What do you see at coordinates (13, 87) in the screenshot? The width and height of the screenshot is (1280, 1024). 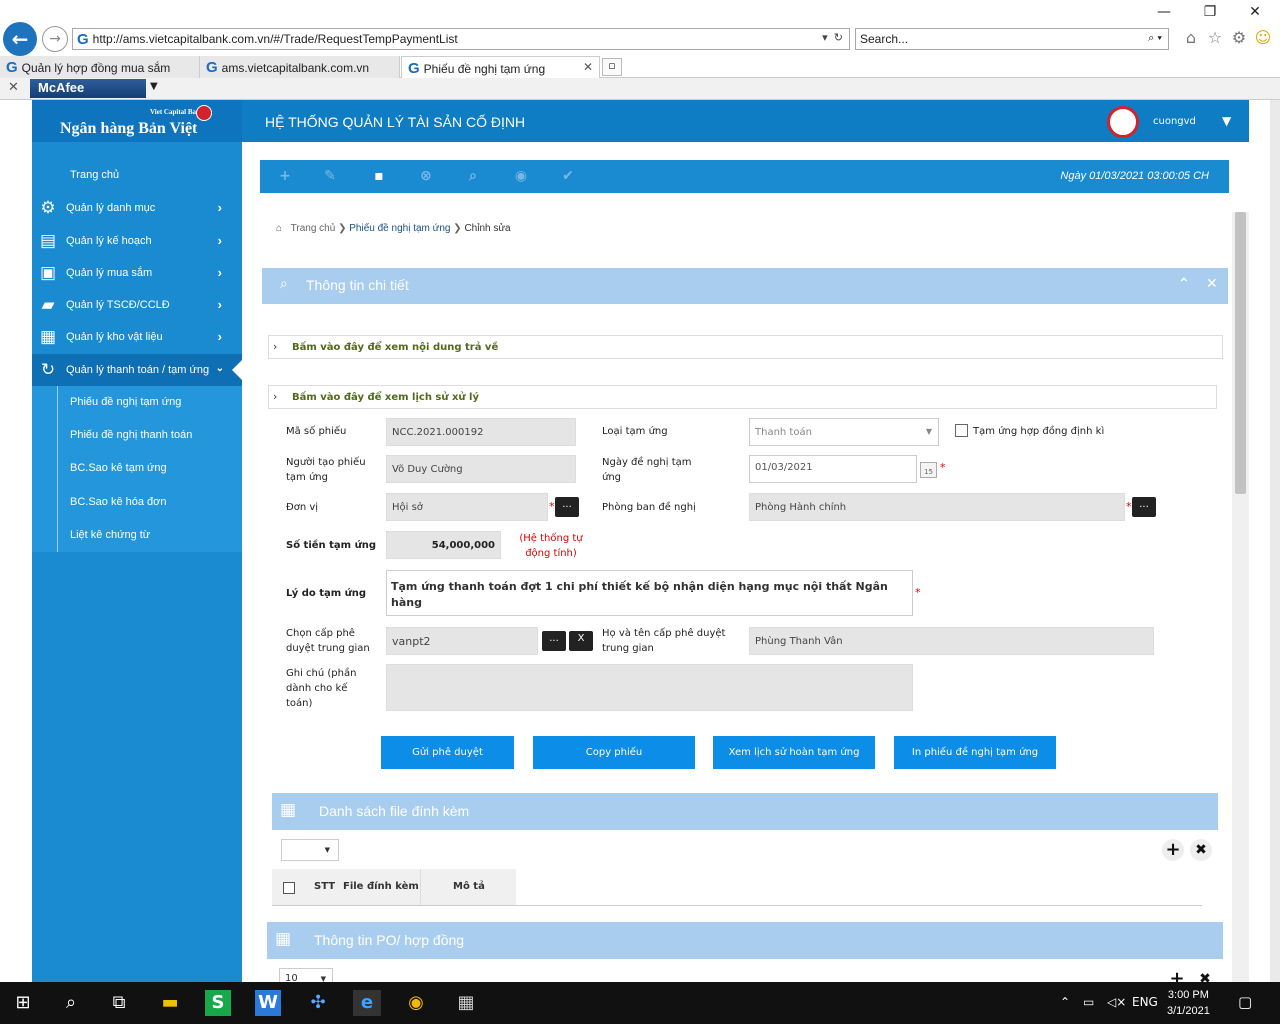 I see `close-addon-icon: ✕` at bounding box center [13, 87].